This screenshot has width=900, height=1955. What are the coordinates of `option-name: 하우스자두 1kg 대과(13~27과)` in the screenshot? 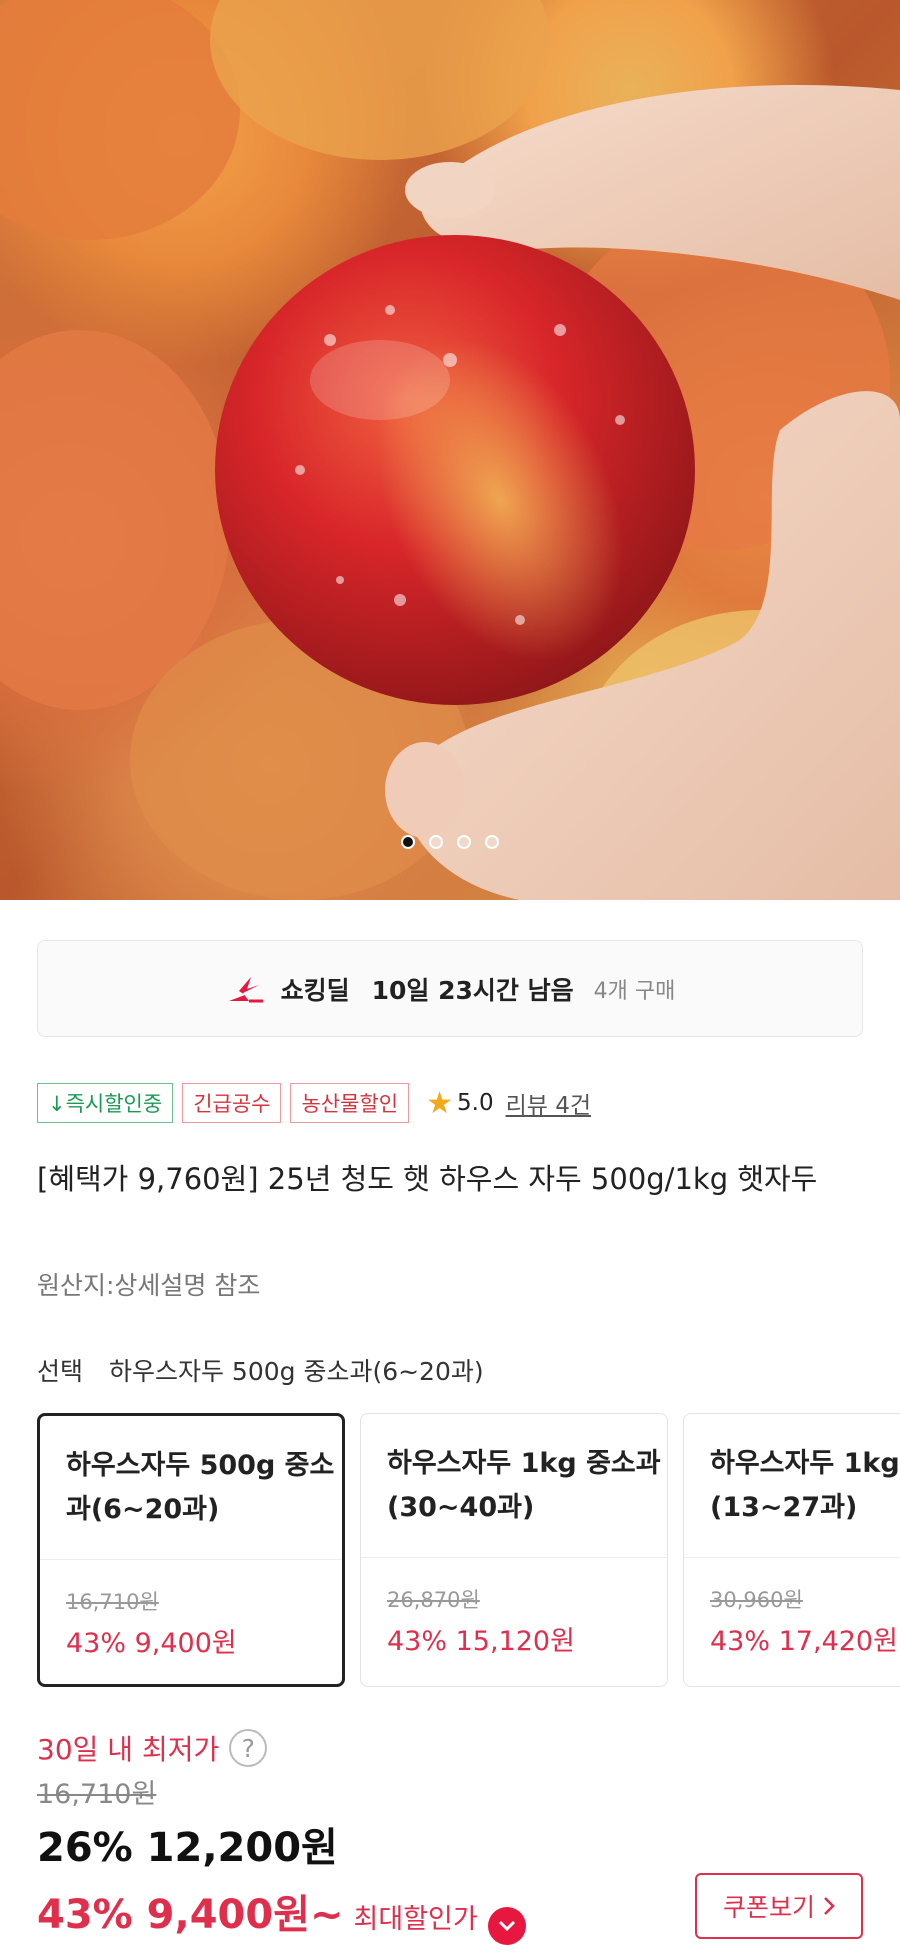 It's located at (805, 1485).